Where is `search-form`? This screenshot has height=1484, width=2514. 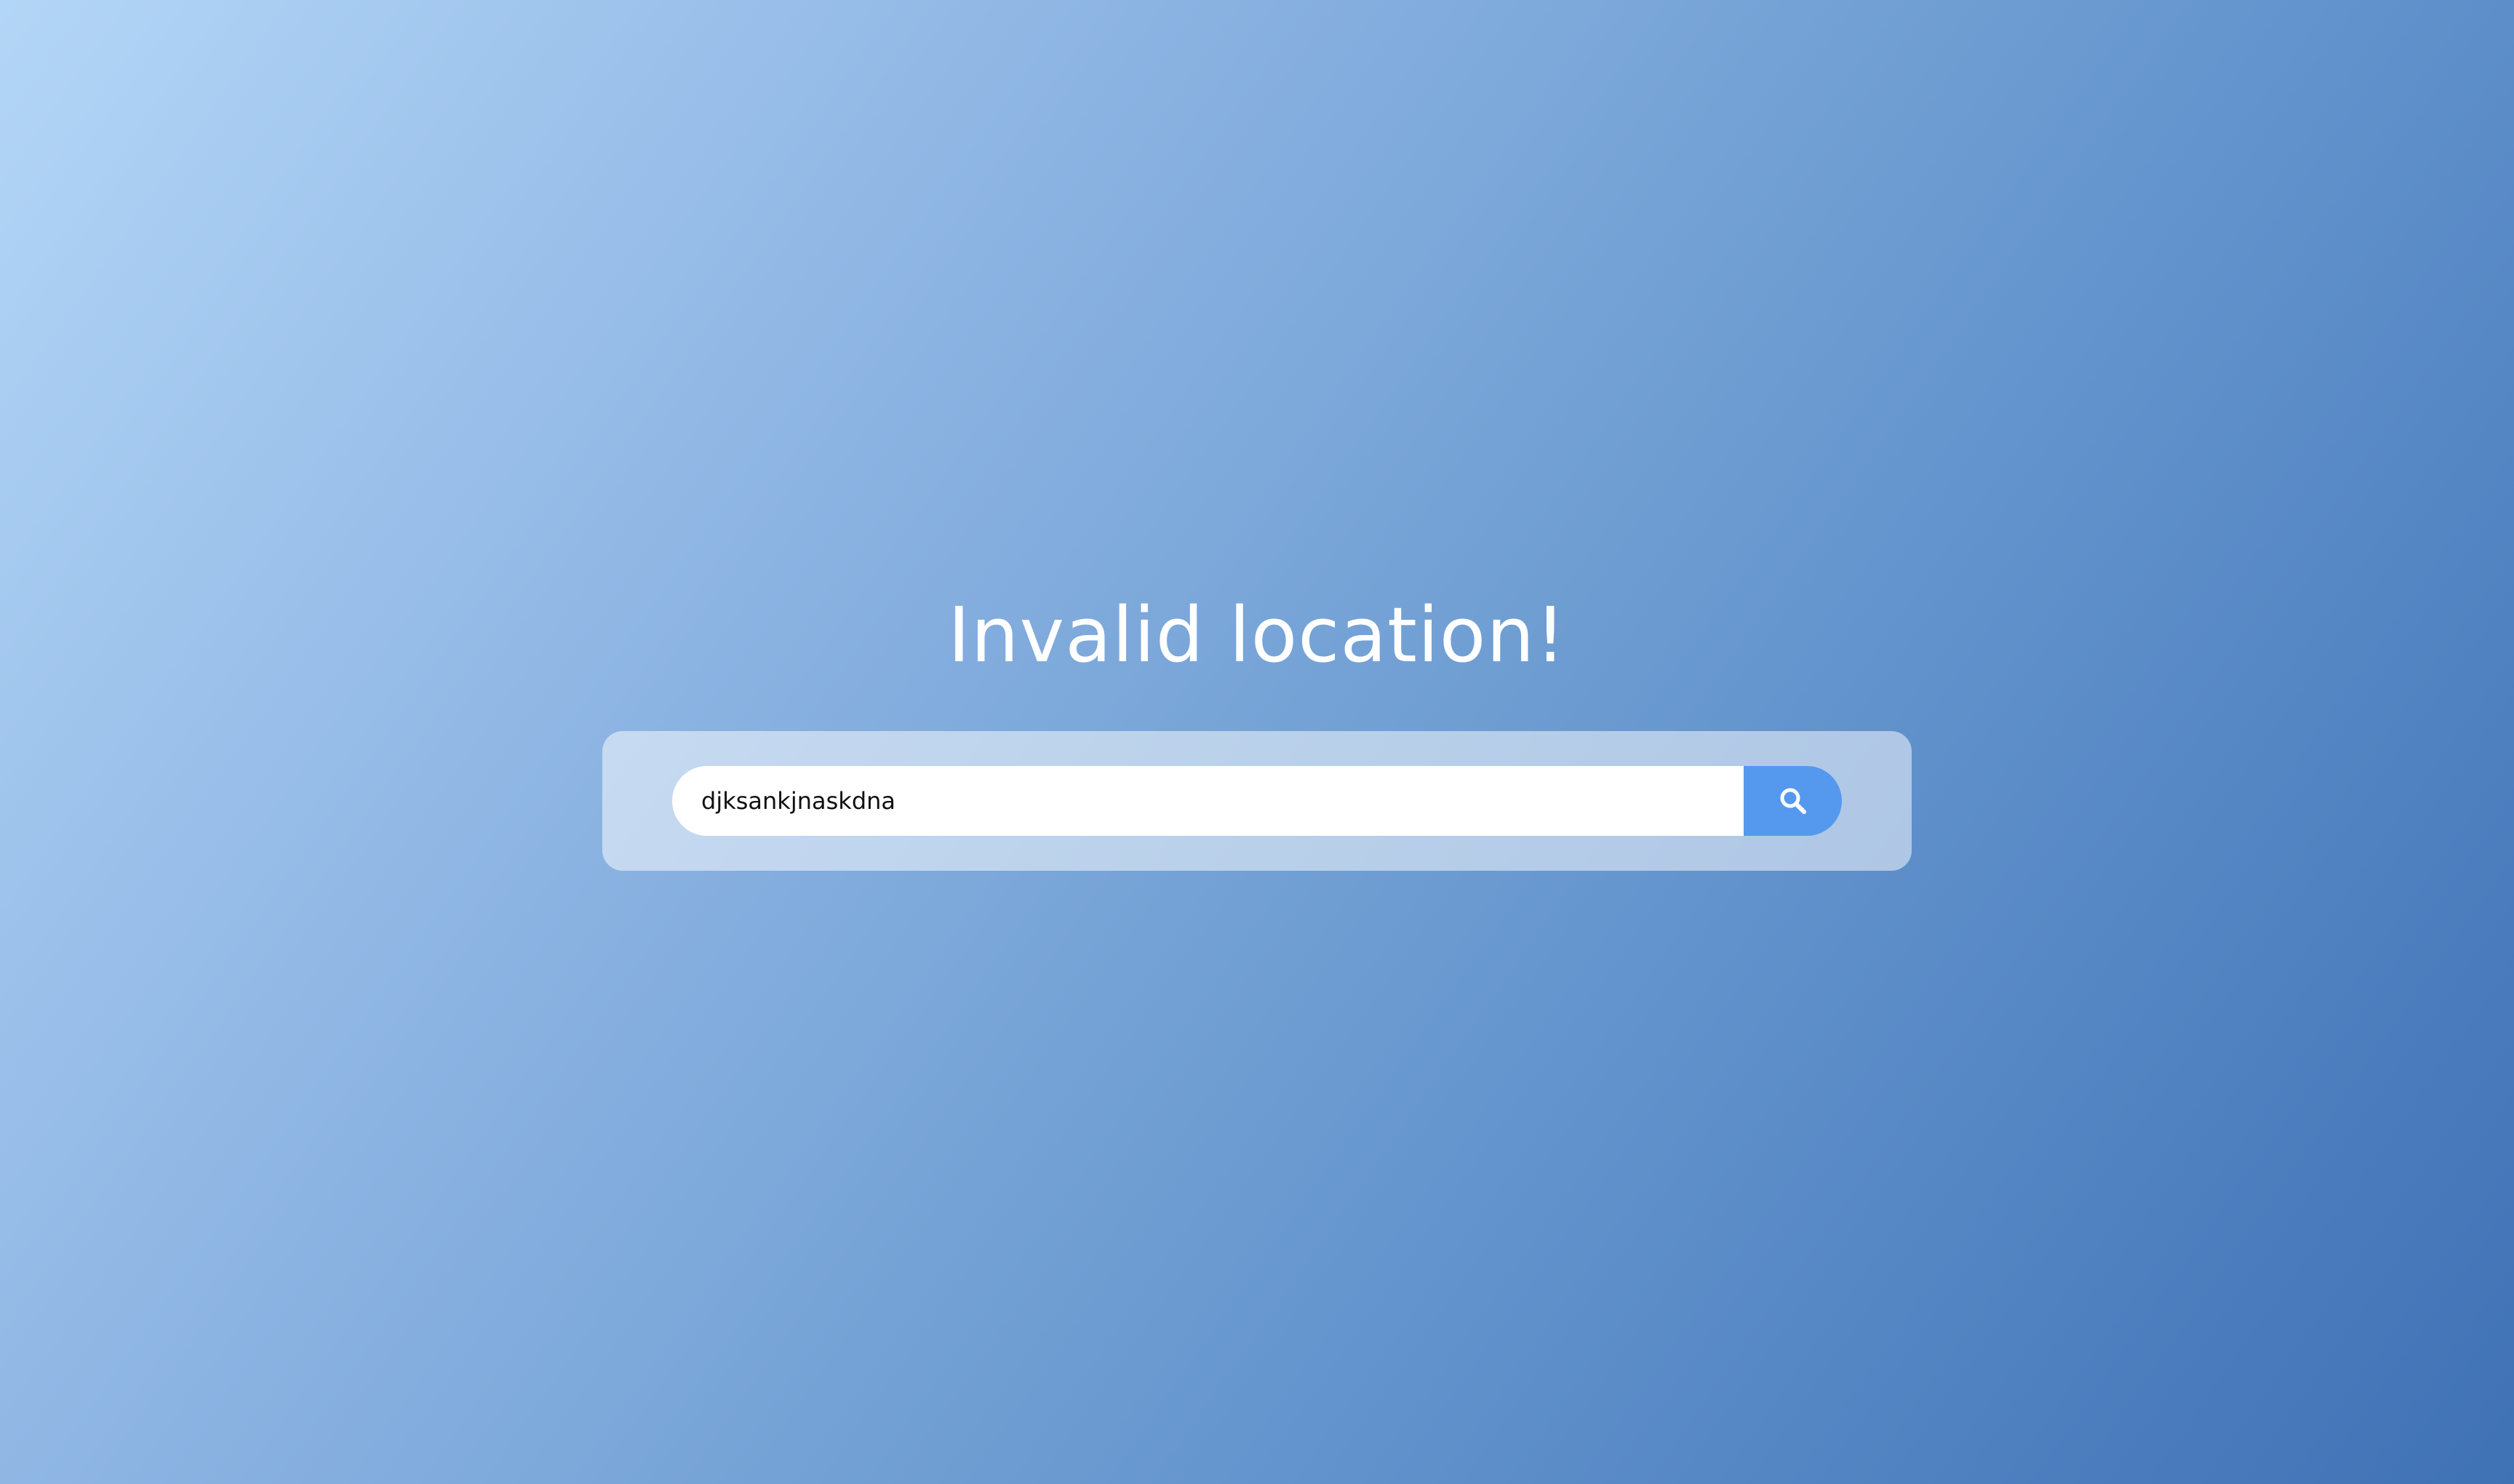
search-form is located at coordinates (1257, 801).